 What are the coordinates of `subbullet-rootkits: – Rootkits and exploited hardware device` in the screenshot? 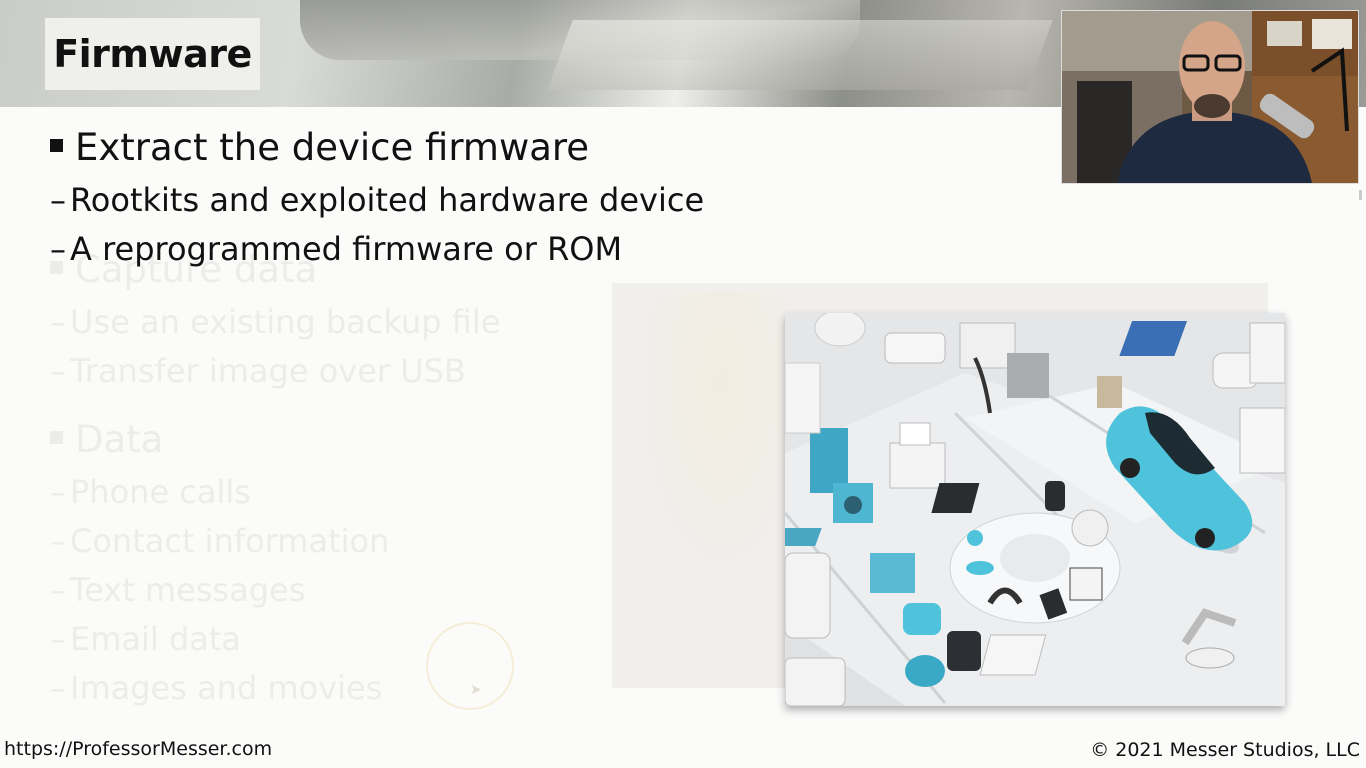 It's located at (377, 200).